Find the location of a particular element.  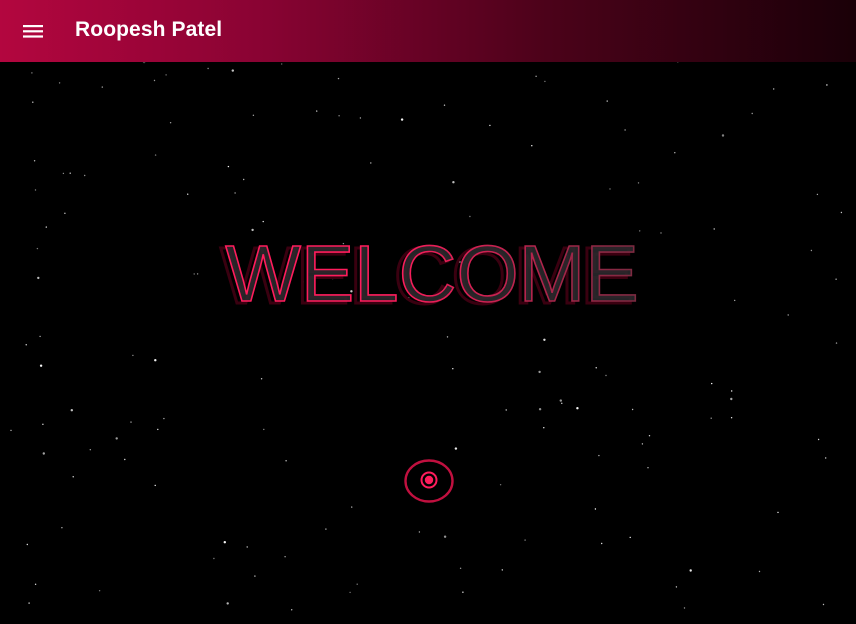

target-circle-icon is located at coordinates (429, 481).